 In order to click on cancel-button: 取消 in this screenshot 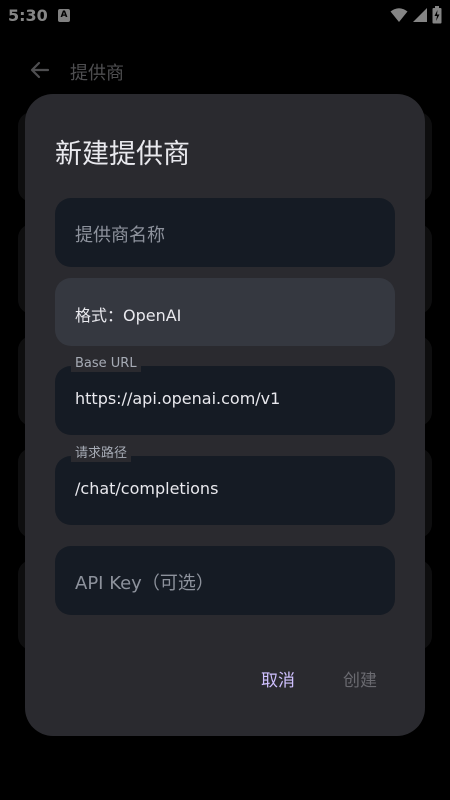, I will do `click(278, 678)`.